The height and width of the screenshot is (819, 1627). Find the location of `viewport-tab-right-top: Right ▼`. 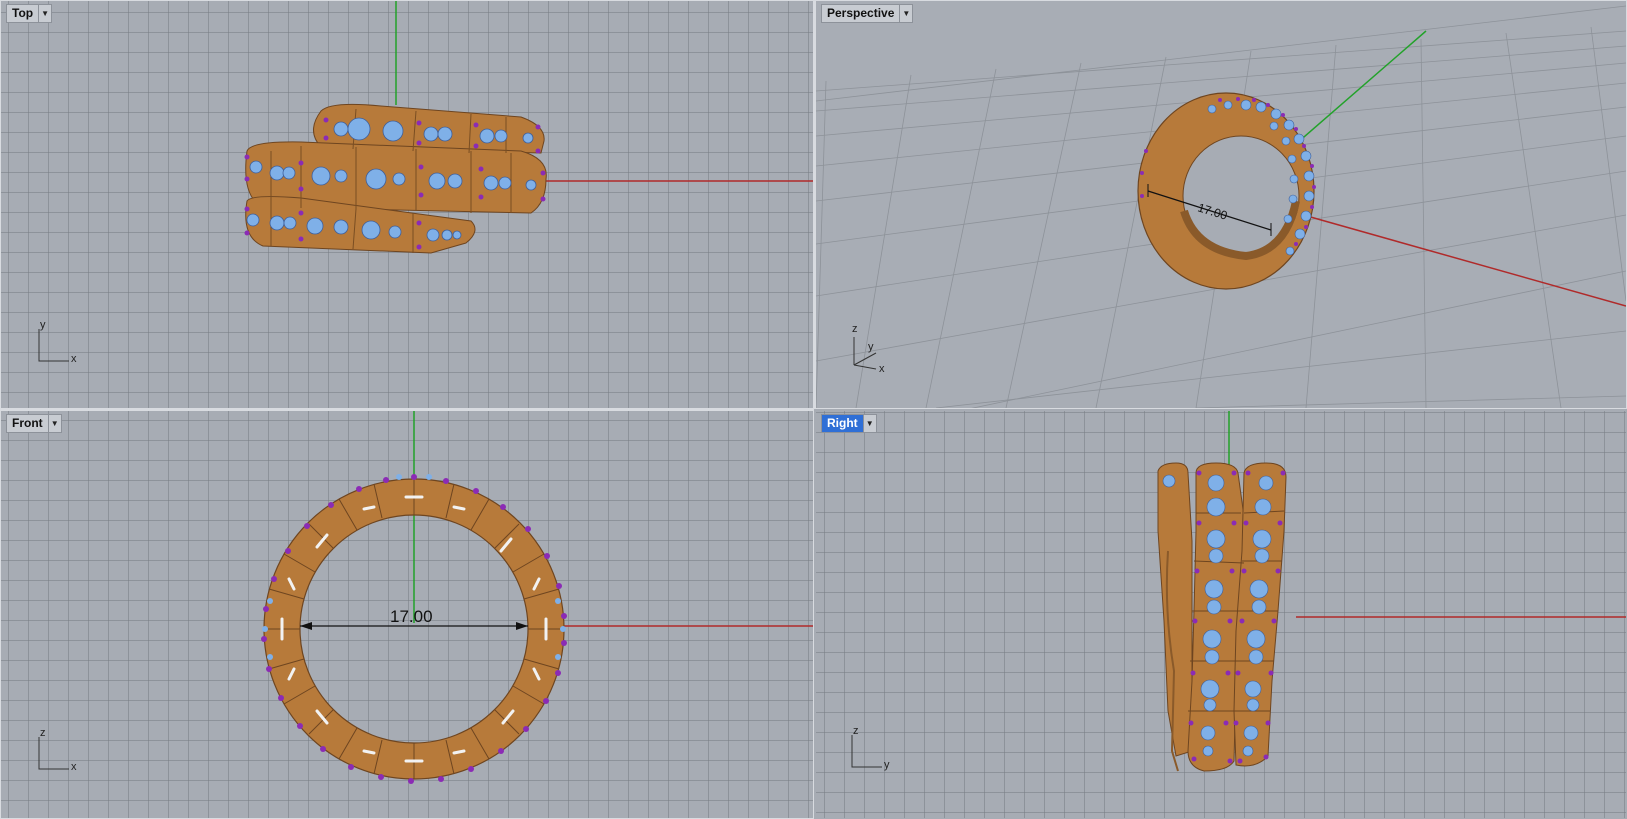

viewport-tab-right-top: Right ▼ is located at coordinates (849, 423).